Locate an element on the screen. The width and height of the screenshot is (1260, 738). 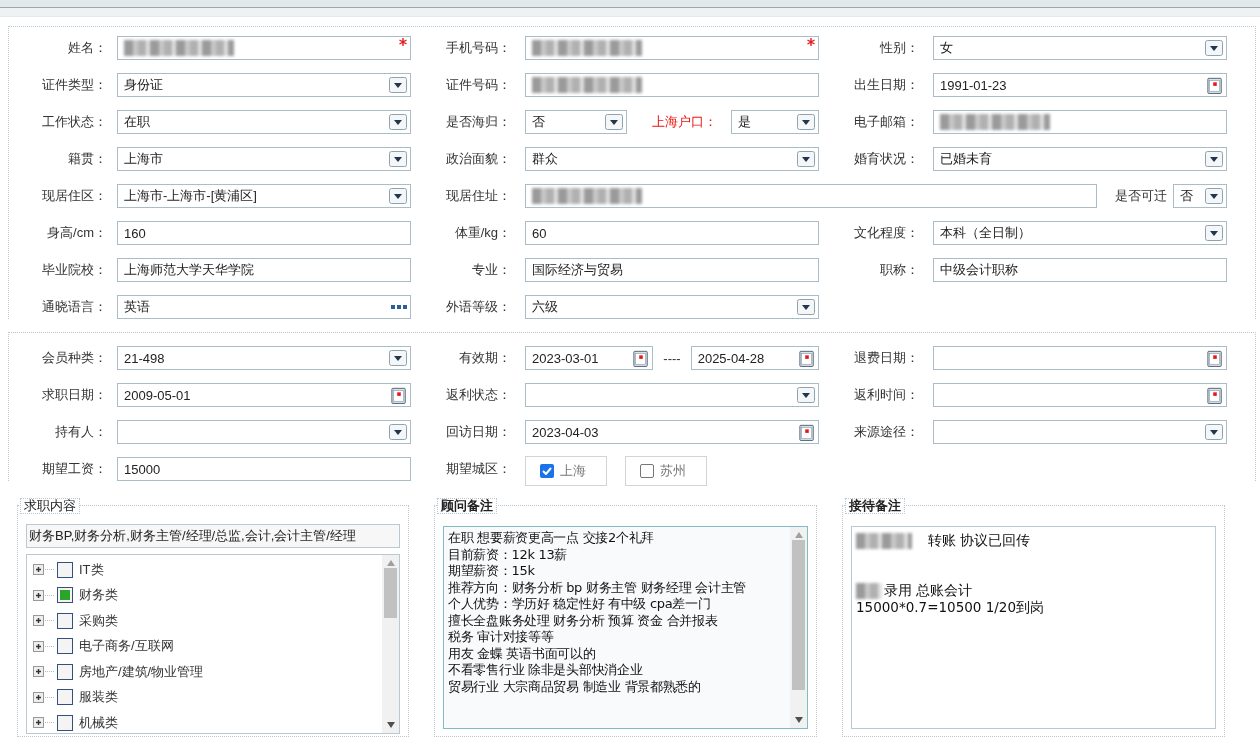
dropdown: 在职 is located at coordinates (264, 122).